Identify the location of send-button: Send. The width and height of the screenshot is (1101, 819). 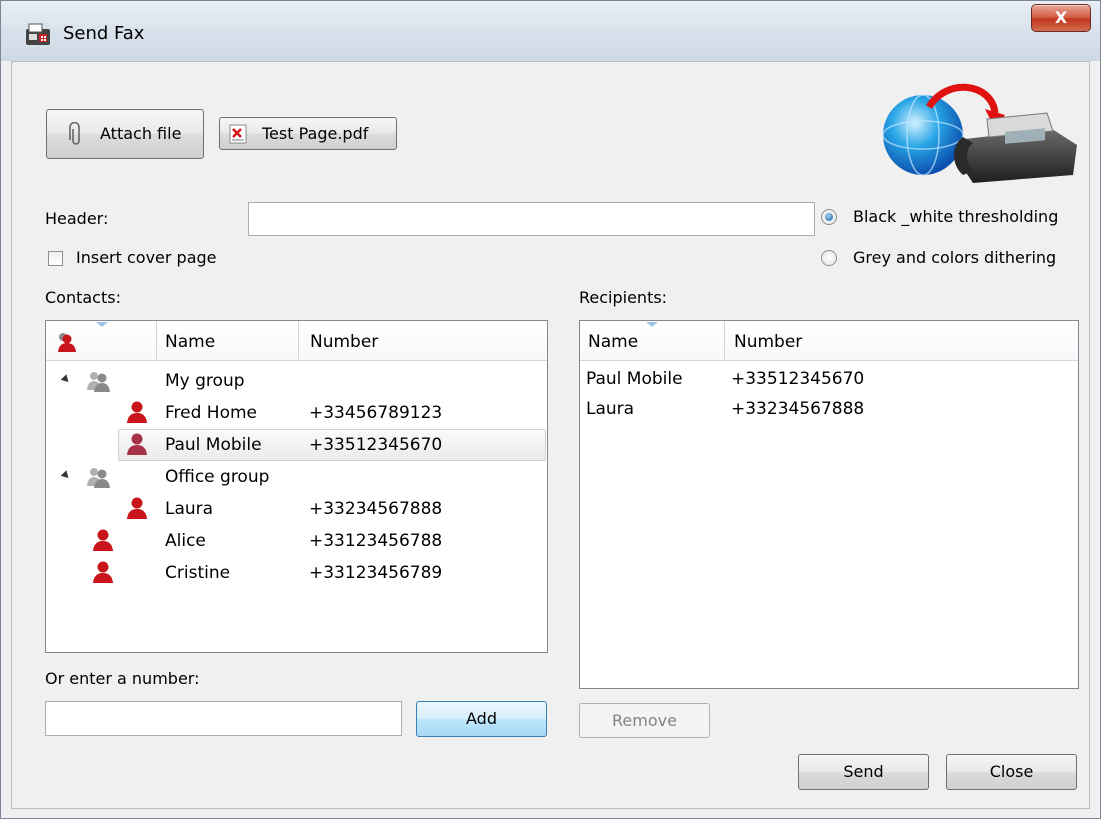
(863, 772).